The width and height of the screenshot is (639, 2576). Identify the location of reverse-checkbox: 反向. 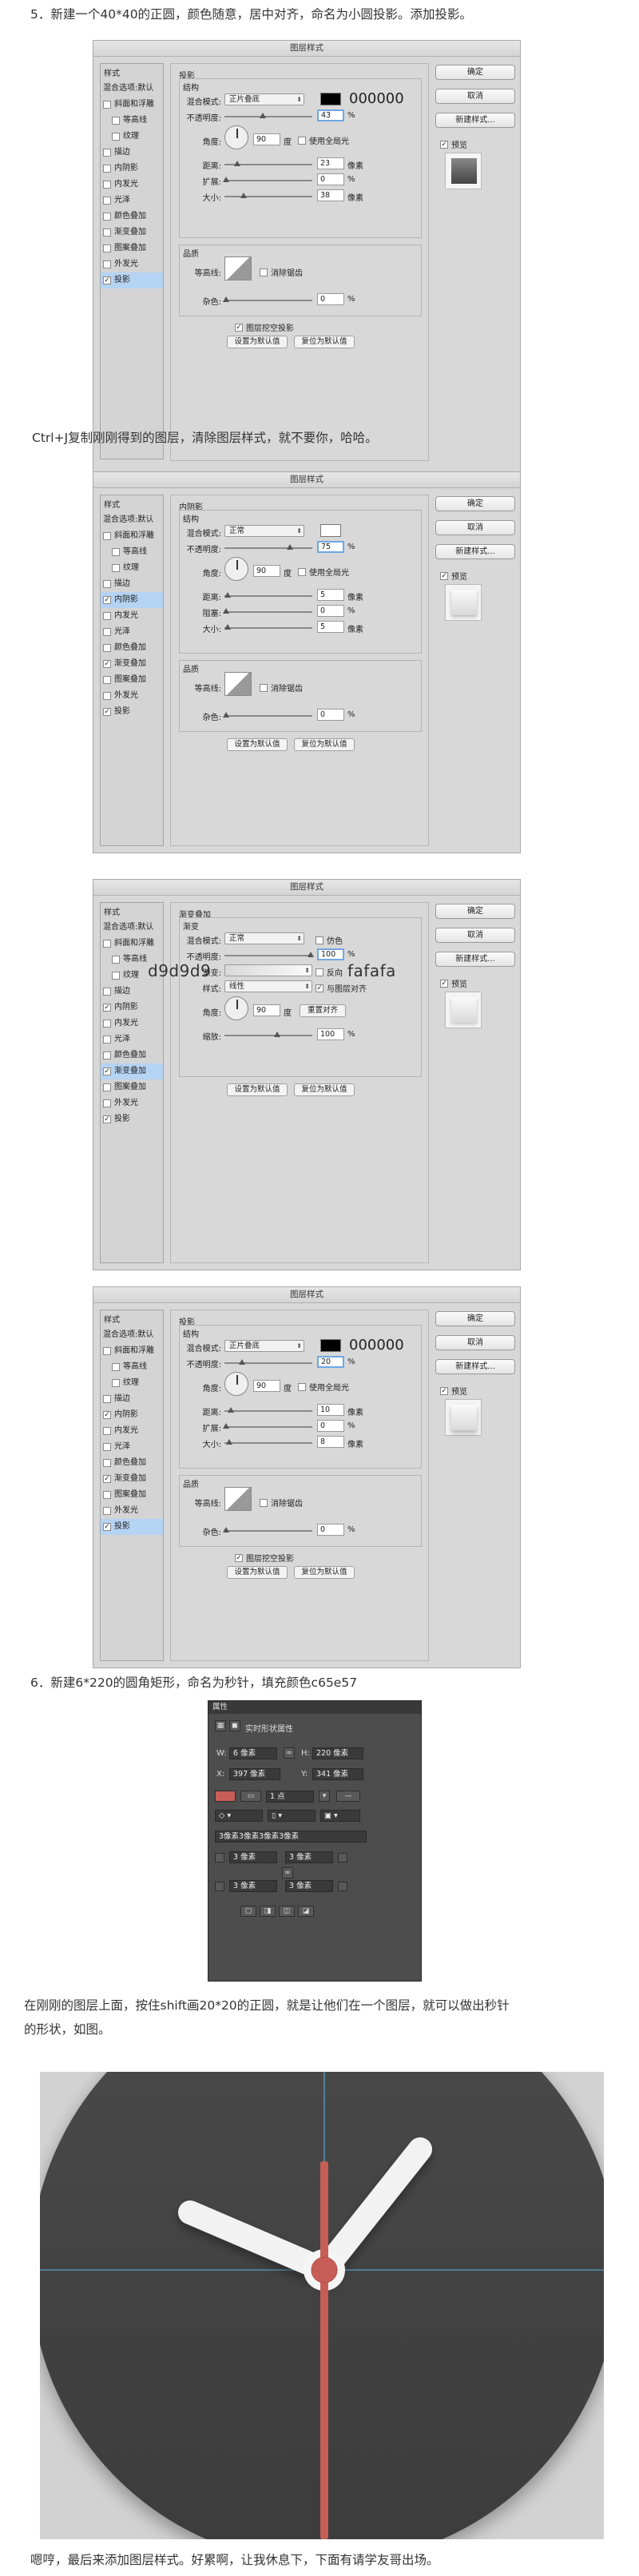
(329, 972).